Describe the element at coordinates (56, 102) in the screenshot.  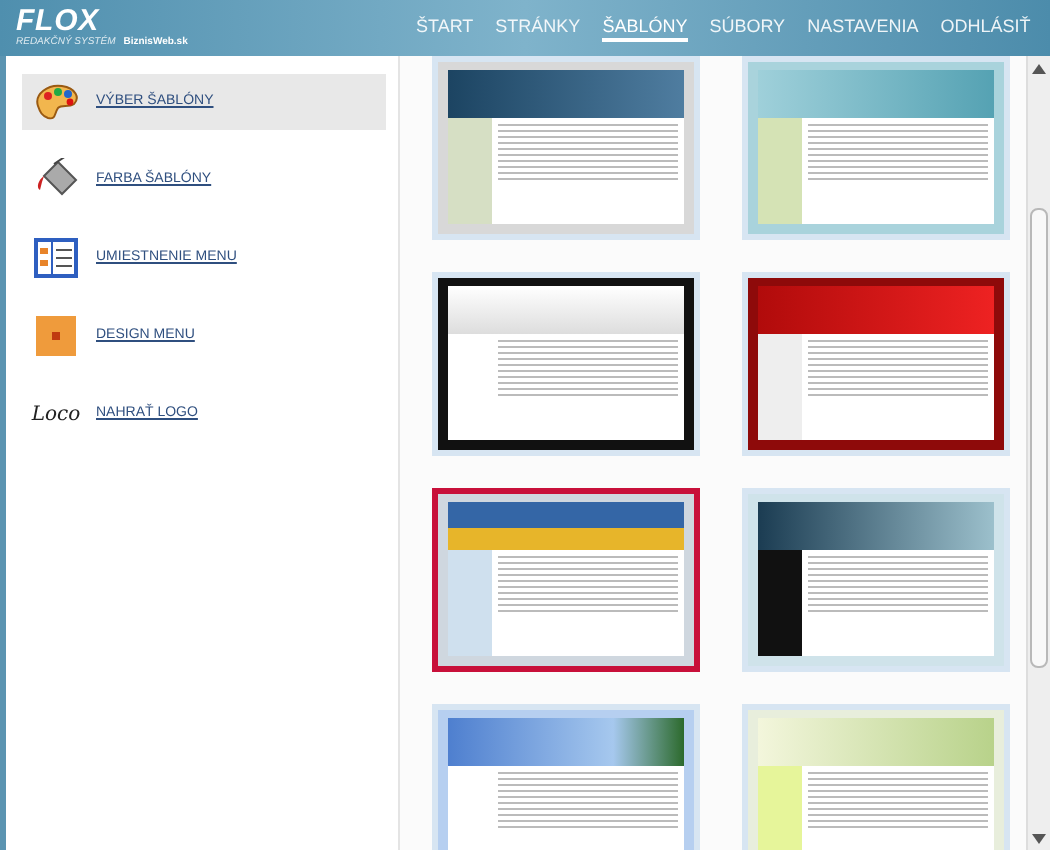
I see `palette-icon` at that location.